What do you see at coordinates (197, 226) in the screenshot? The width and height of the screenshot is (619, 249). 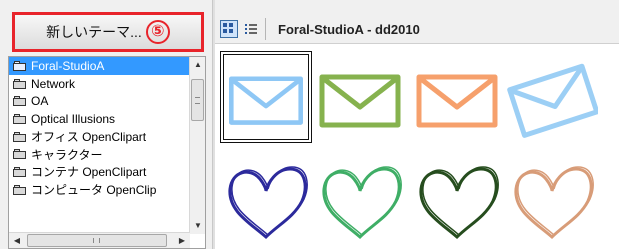 I see `scroll-down-icon: ▼` at bounding box center [197, 226].